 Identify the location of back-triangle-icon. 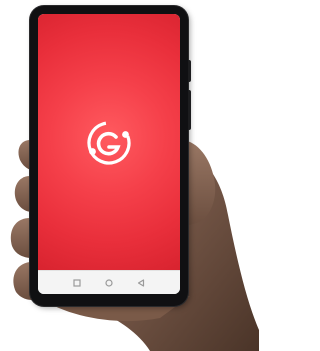
(141, 283).